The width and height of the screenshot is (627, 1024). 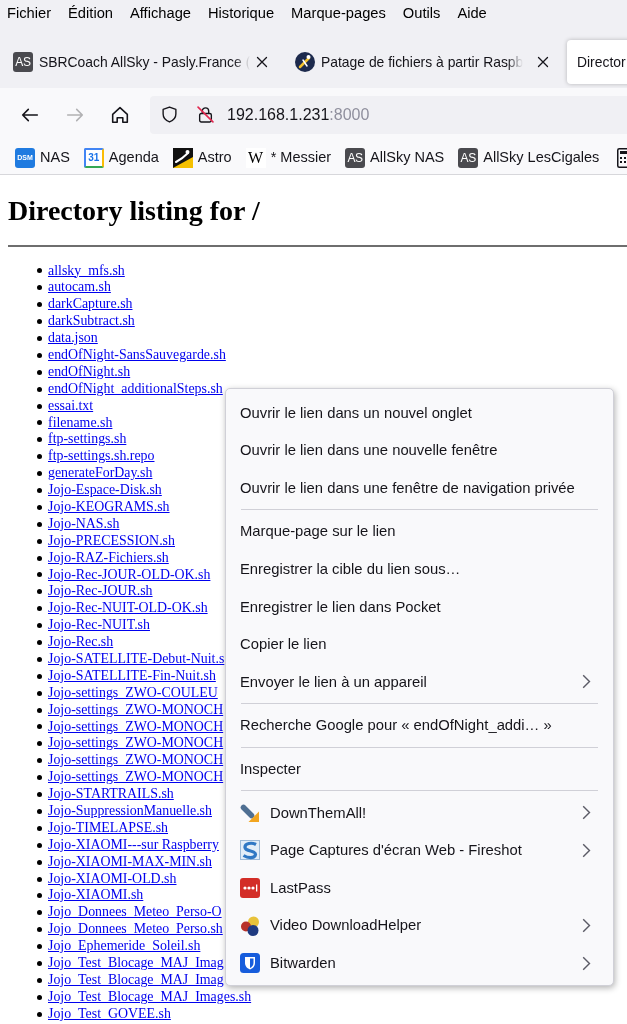 I want to click on file-link: Jojo-XIAOMI.sh, so click(x=96, y=896).